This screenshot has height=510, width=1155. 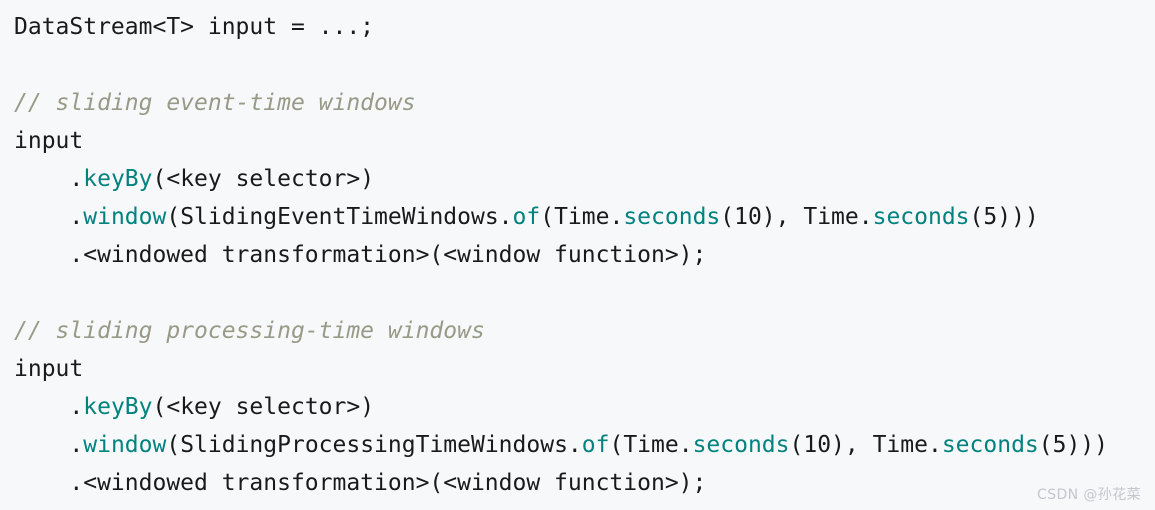 I want to click on code-line: // sliding event-time windows, so click(x=584, y=103).